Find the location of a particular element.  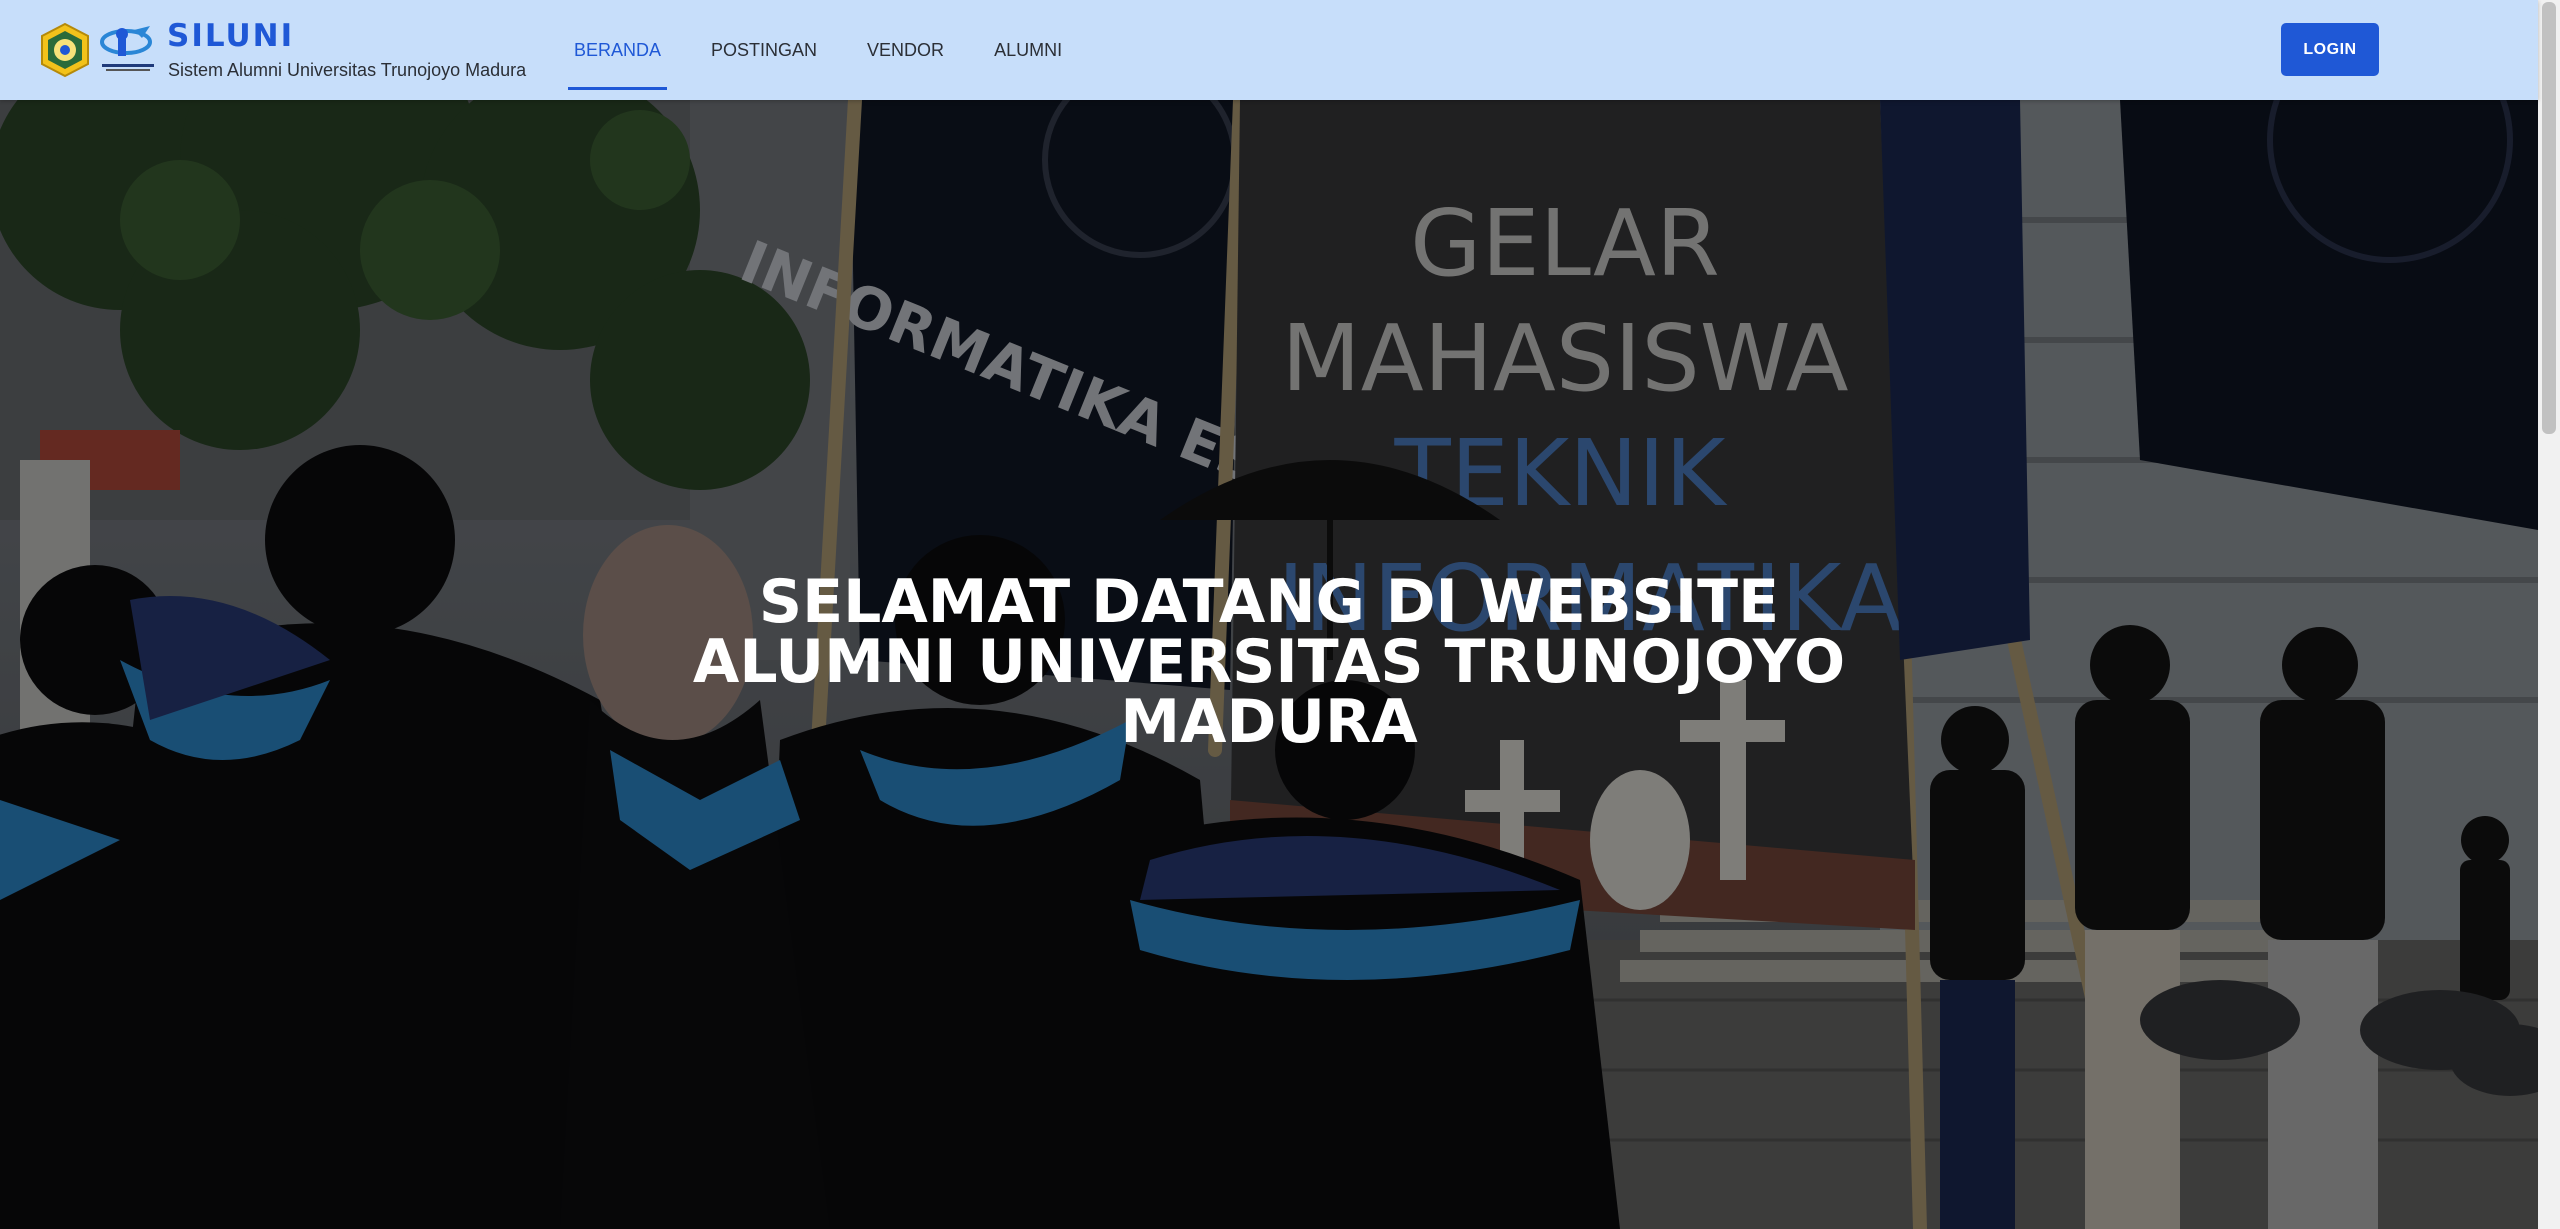

nav-label: ALUMNI is located at coordinates (1028, 49).